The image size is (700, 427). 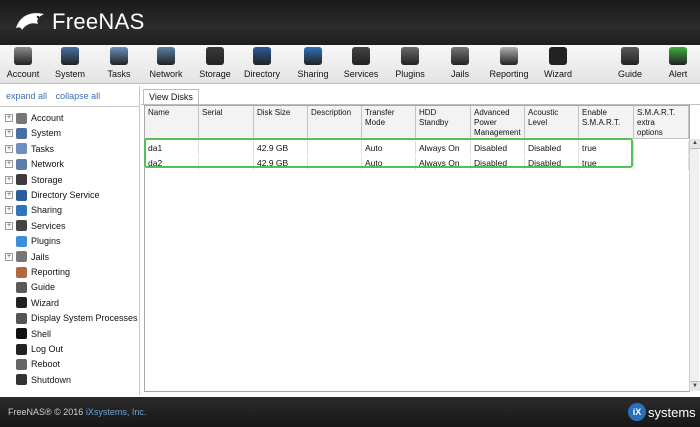 What do you see at coordinates (215, 56) in the screenshot?
I see `storage-icon` at bounding box center [215, 56].